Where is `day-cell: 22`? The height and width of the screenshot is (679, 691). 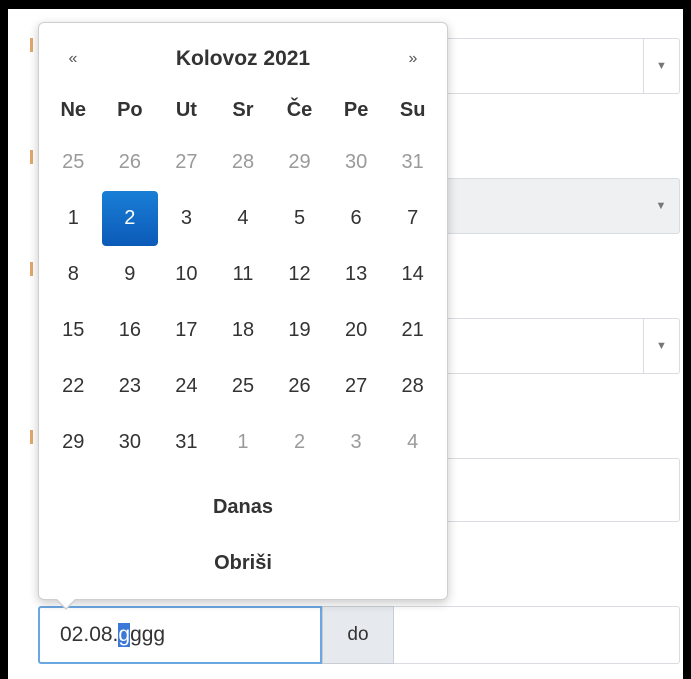 day-cell: 22 is located at coordinates (73, 386).